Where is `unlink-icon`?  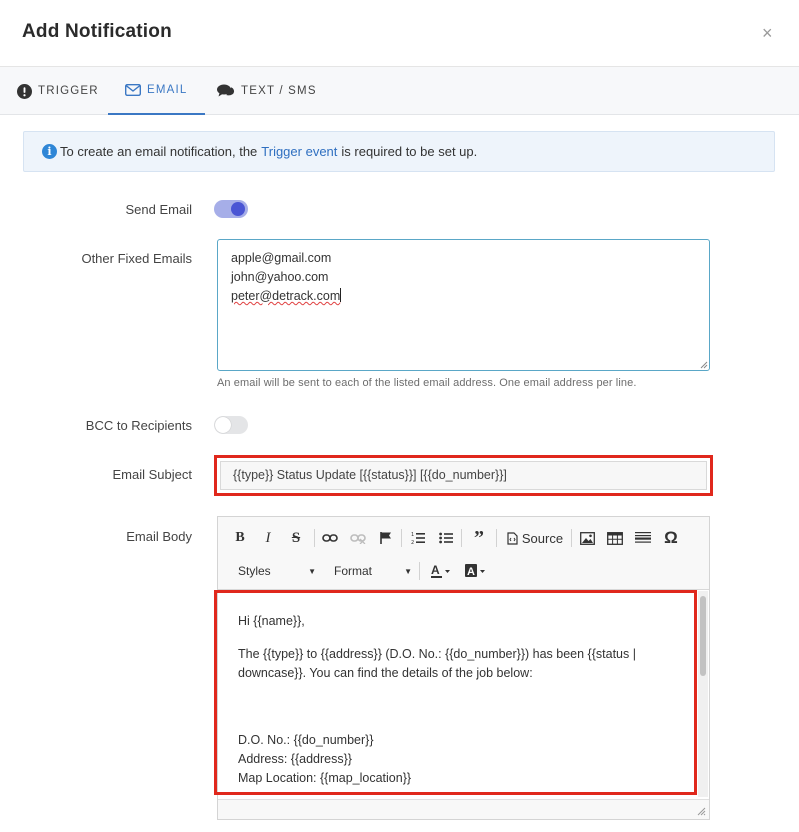
unlink-icon is located at coordinates (358, 538).